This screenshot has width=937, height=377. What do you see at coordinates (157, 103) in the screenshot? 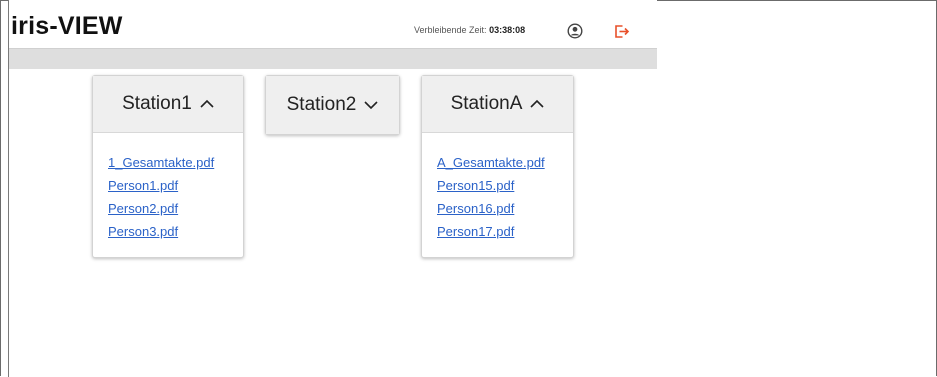
I see `station-title: Station1` at bounding box center [157, 103].